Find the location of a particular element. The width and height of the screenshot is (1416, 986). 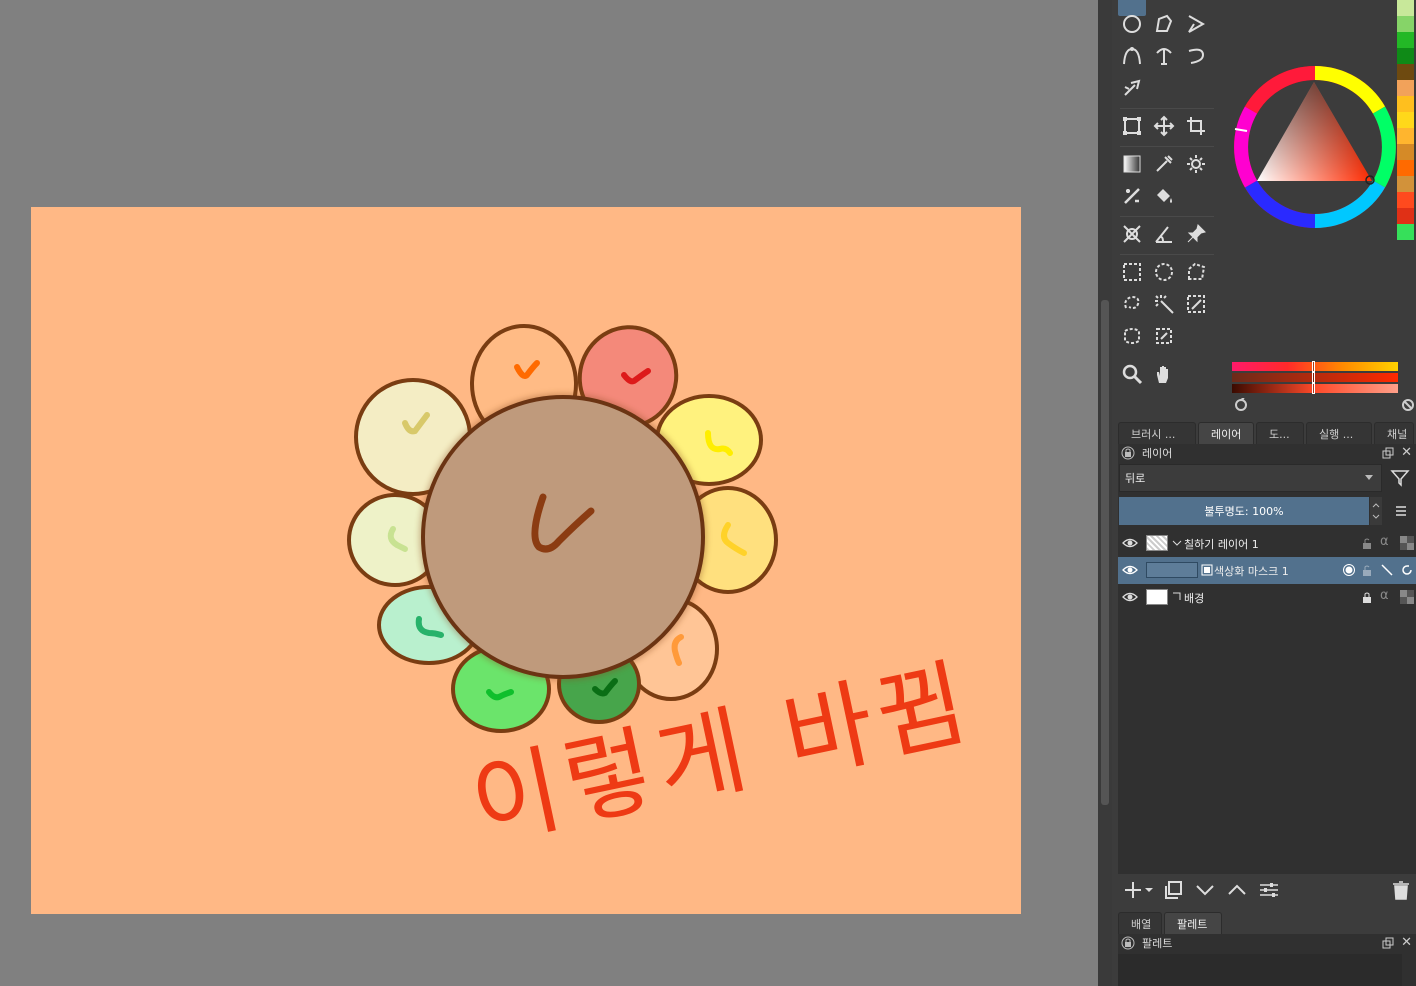

bezier-selection-icon is located at coordinates (1132, 336).